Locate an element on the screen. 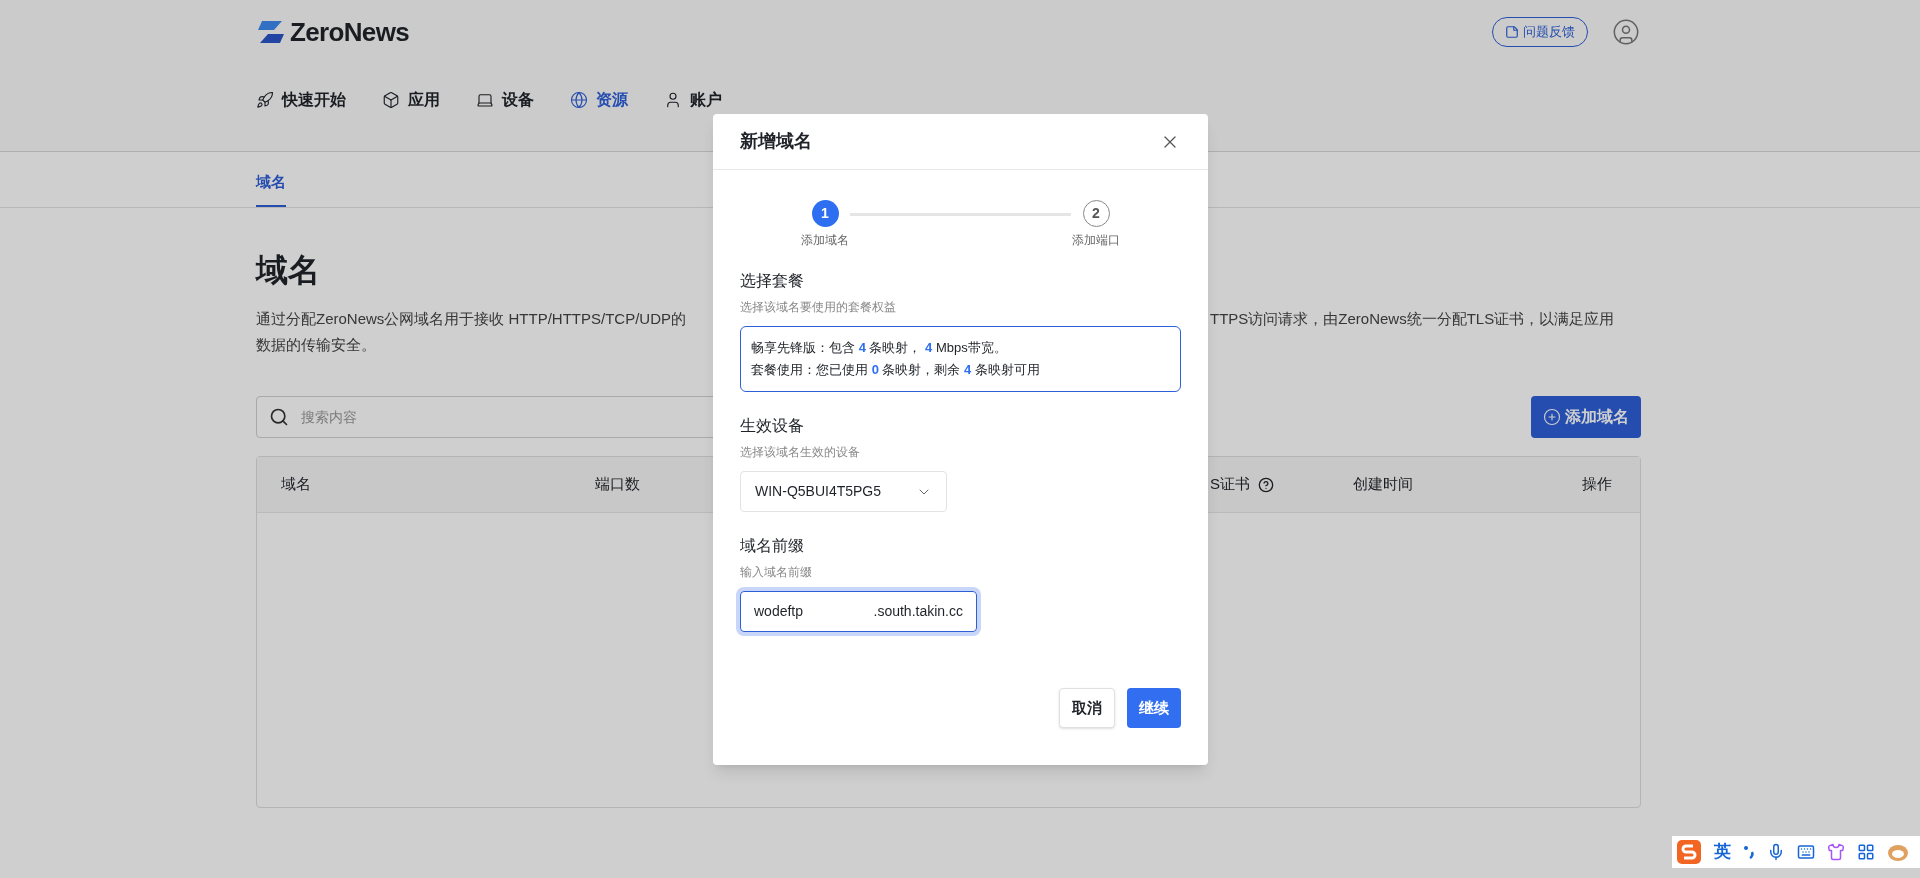  globe-icon is located at coordinates (579, 100).